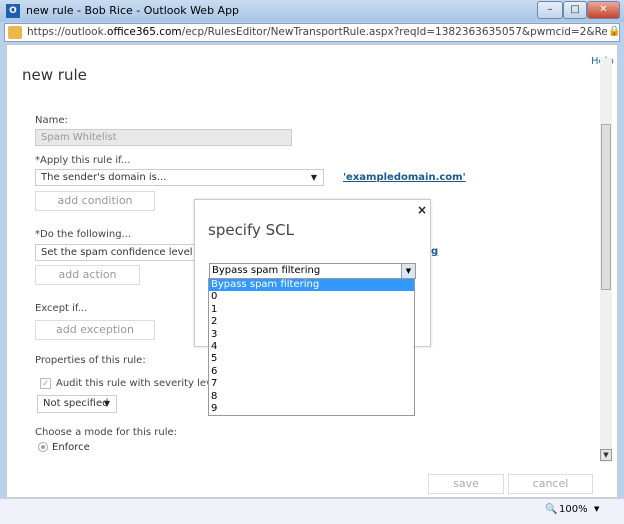 This screenshot has width=624, height=524. Describe the element at coordinates (573, 509) in the screenshot. I see `zoom-level: 100%` at that location.